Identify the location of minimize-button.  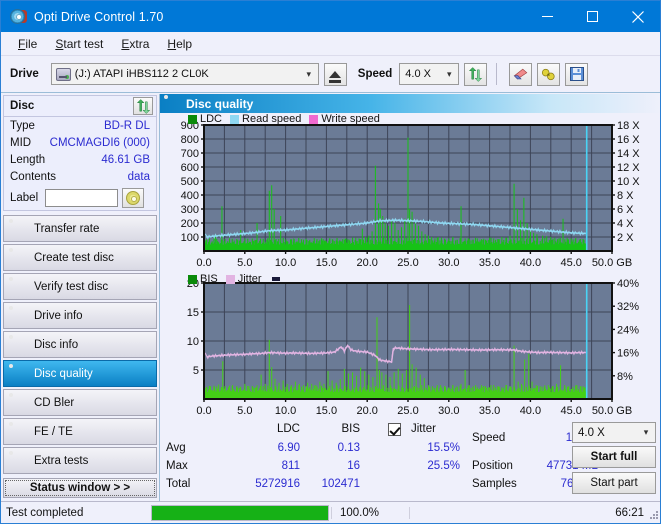
(547, 16).